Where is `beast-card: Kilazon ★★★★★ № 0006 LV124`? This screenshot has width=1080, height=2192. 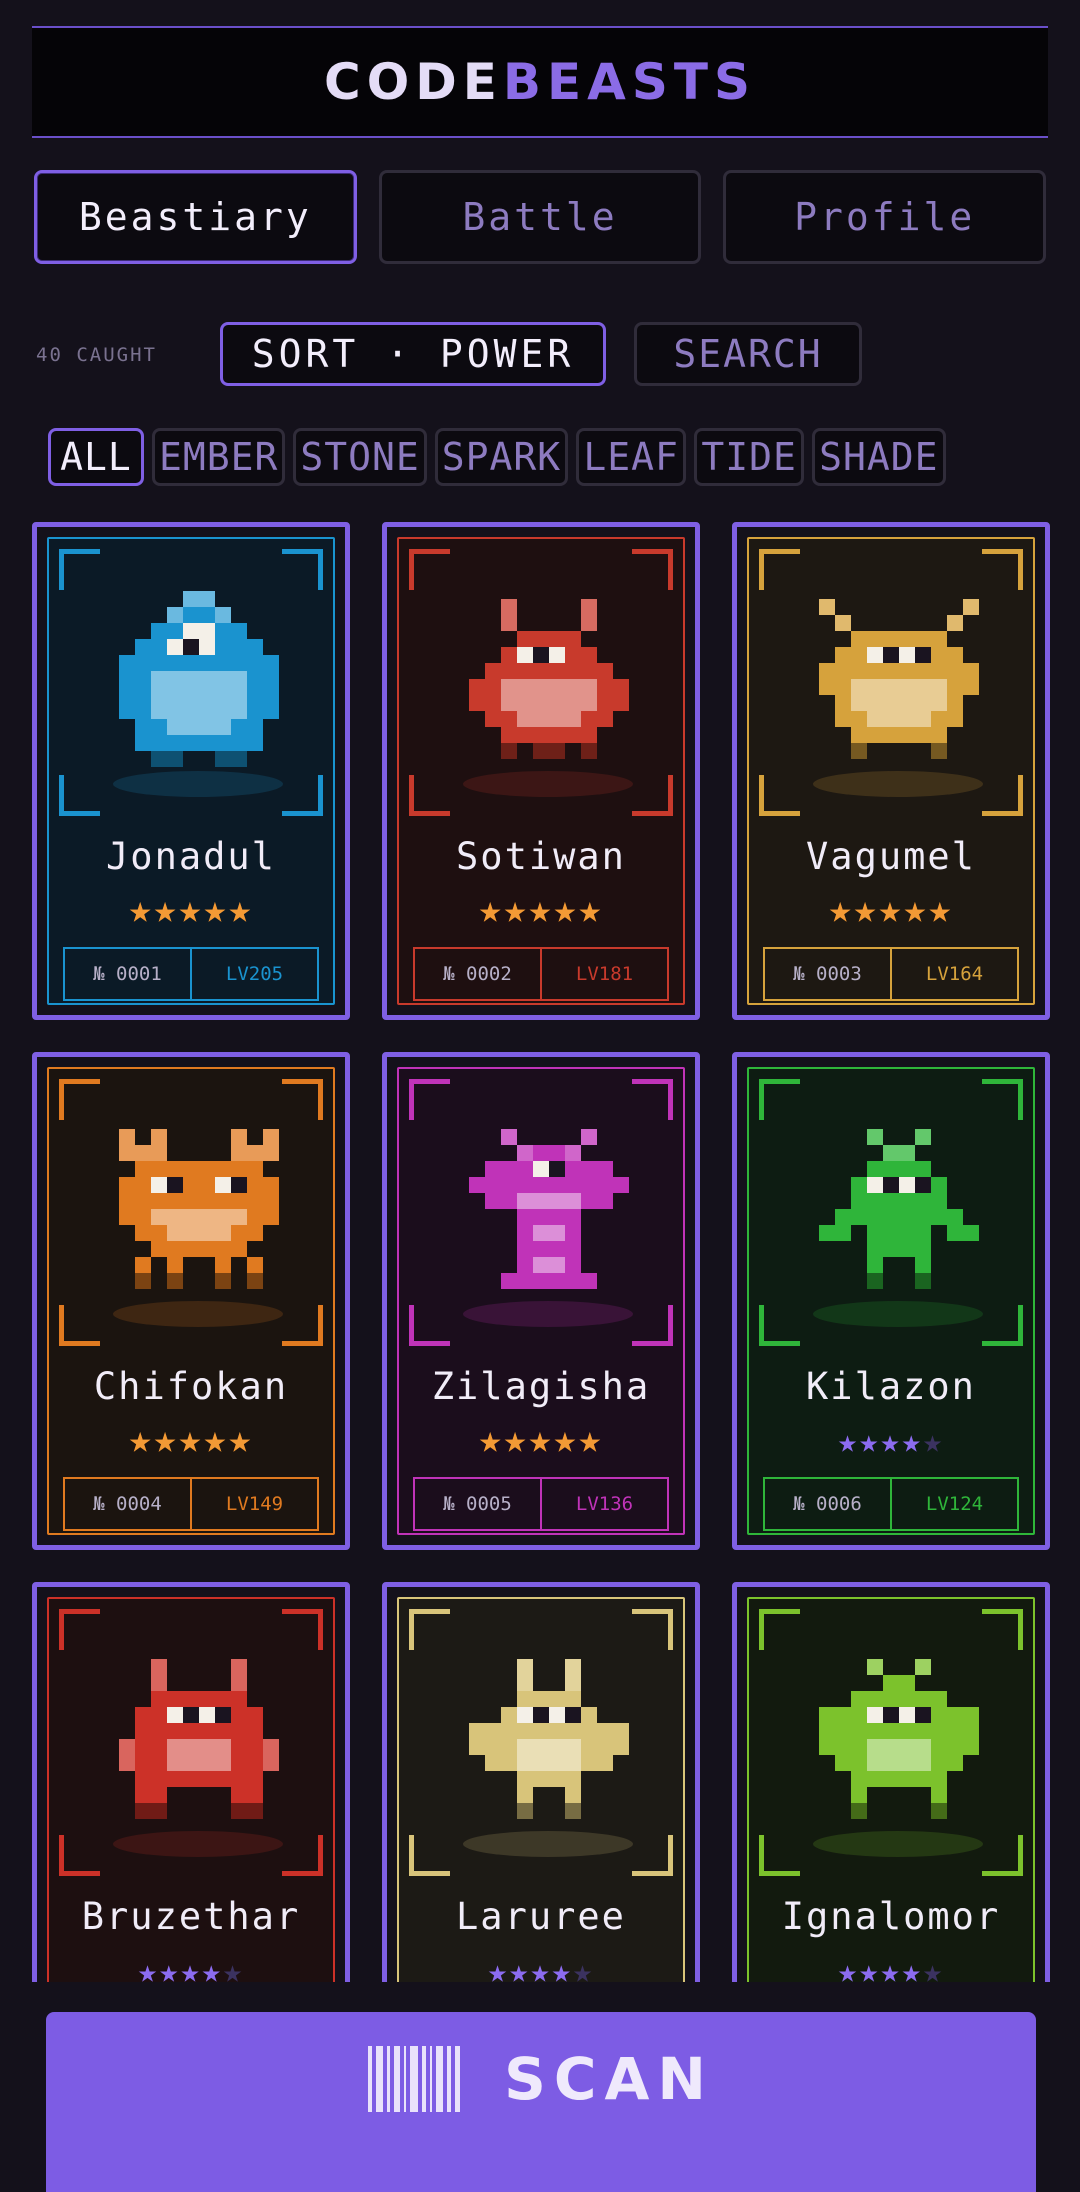
beast-card: Kilazon ★★★★★ № 0006 LV124 is located at coordinates (891, 1301).